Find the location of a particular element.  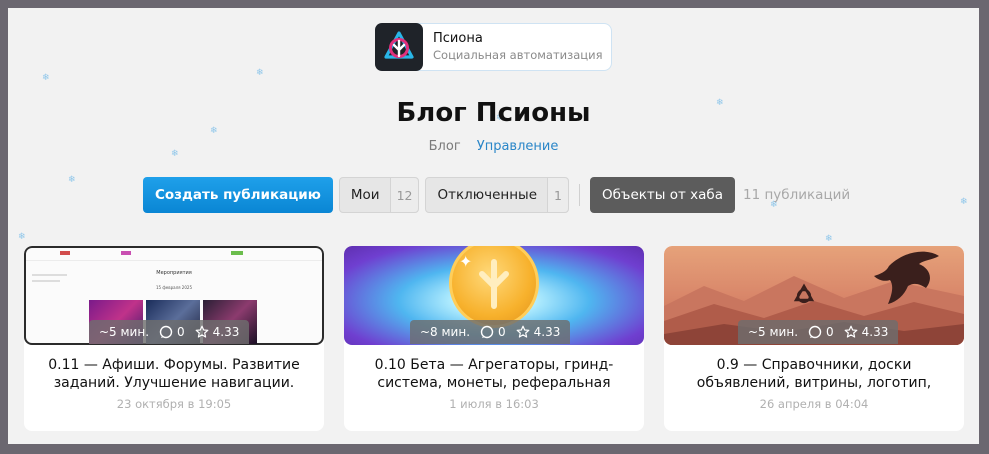

filter-disabled-button: Отключенные 1 is located at coordinates (497, 195).